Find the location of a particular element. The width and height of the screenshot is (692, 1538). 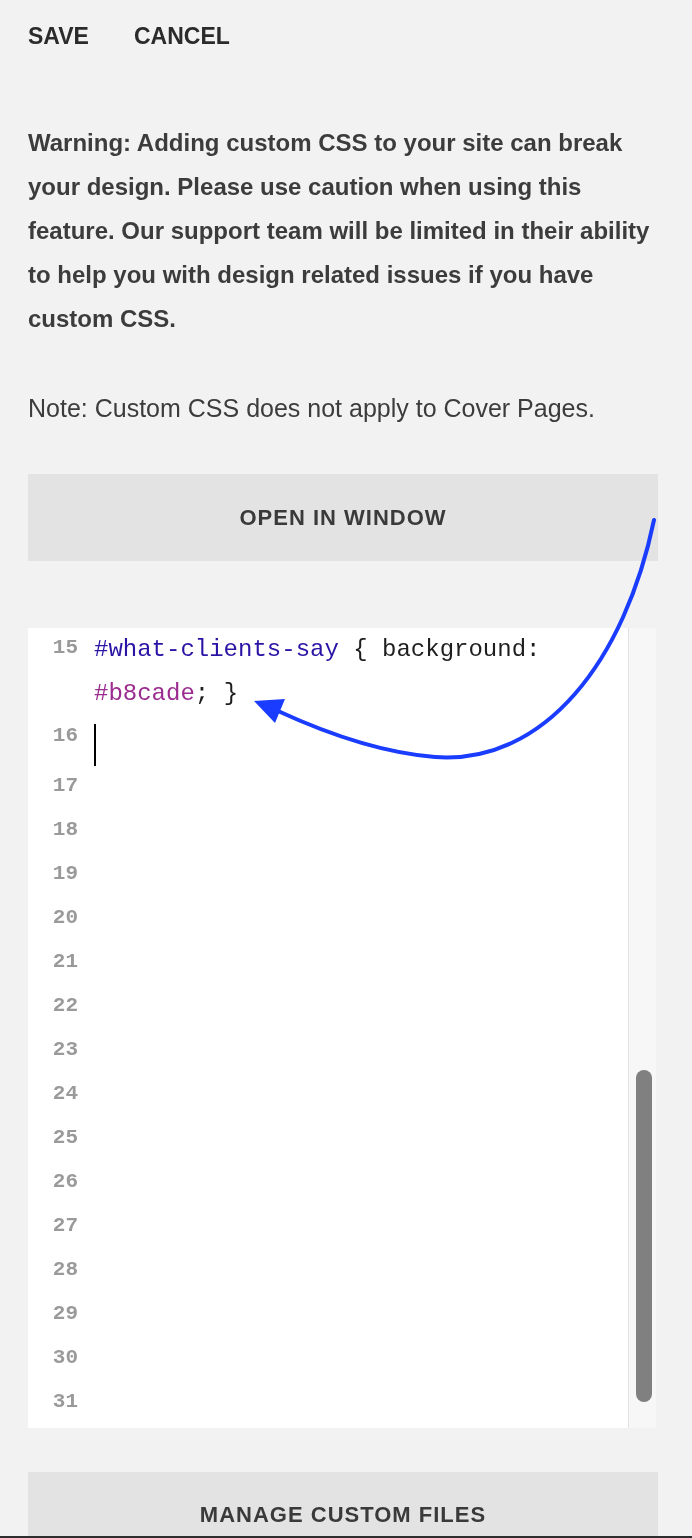

line-number: 28 is located at coordinates (65, 1270).